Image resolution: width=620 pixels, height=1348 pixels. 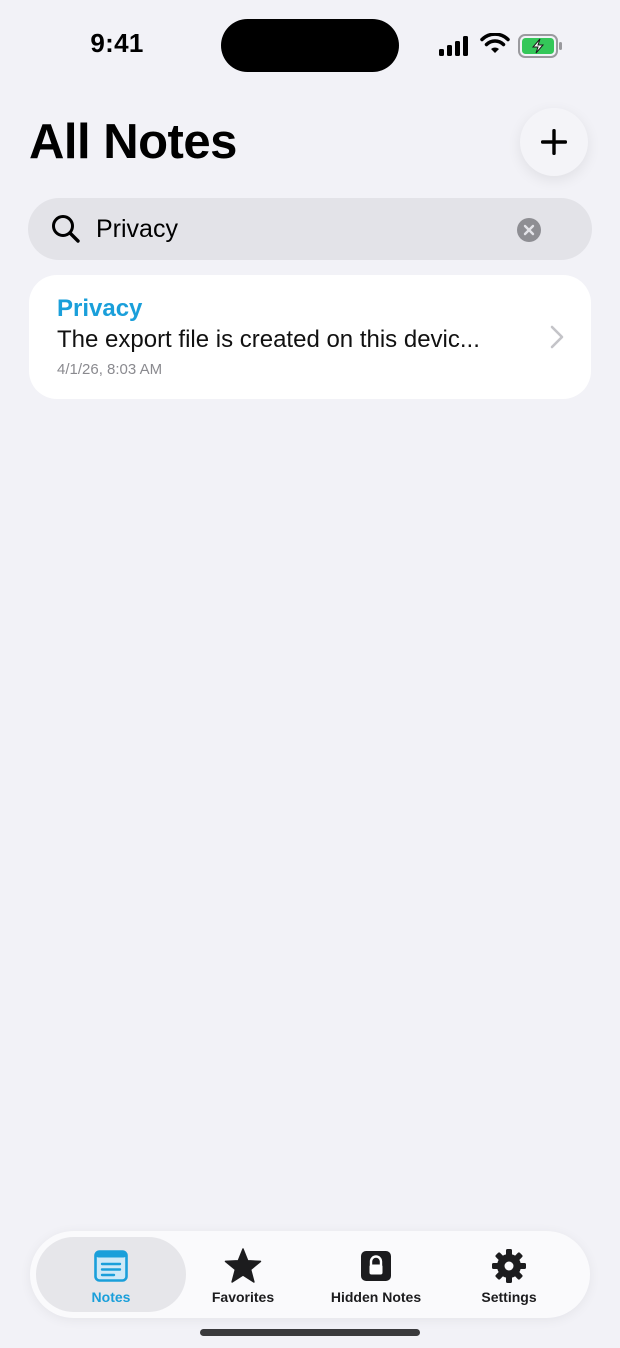 I want to click on tab-label: Hidden Notes, so click(x=376, y=1297).